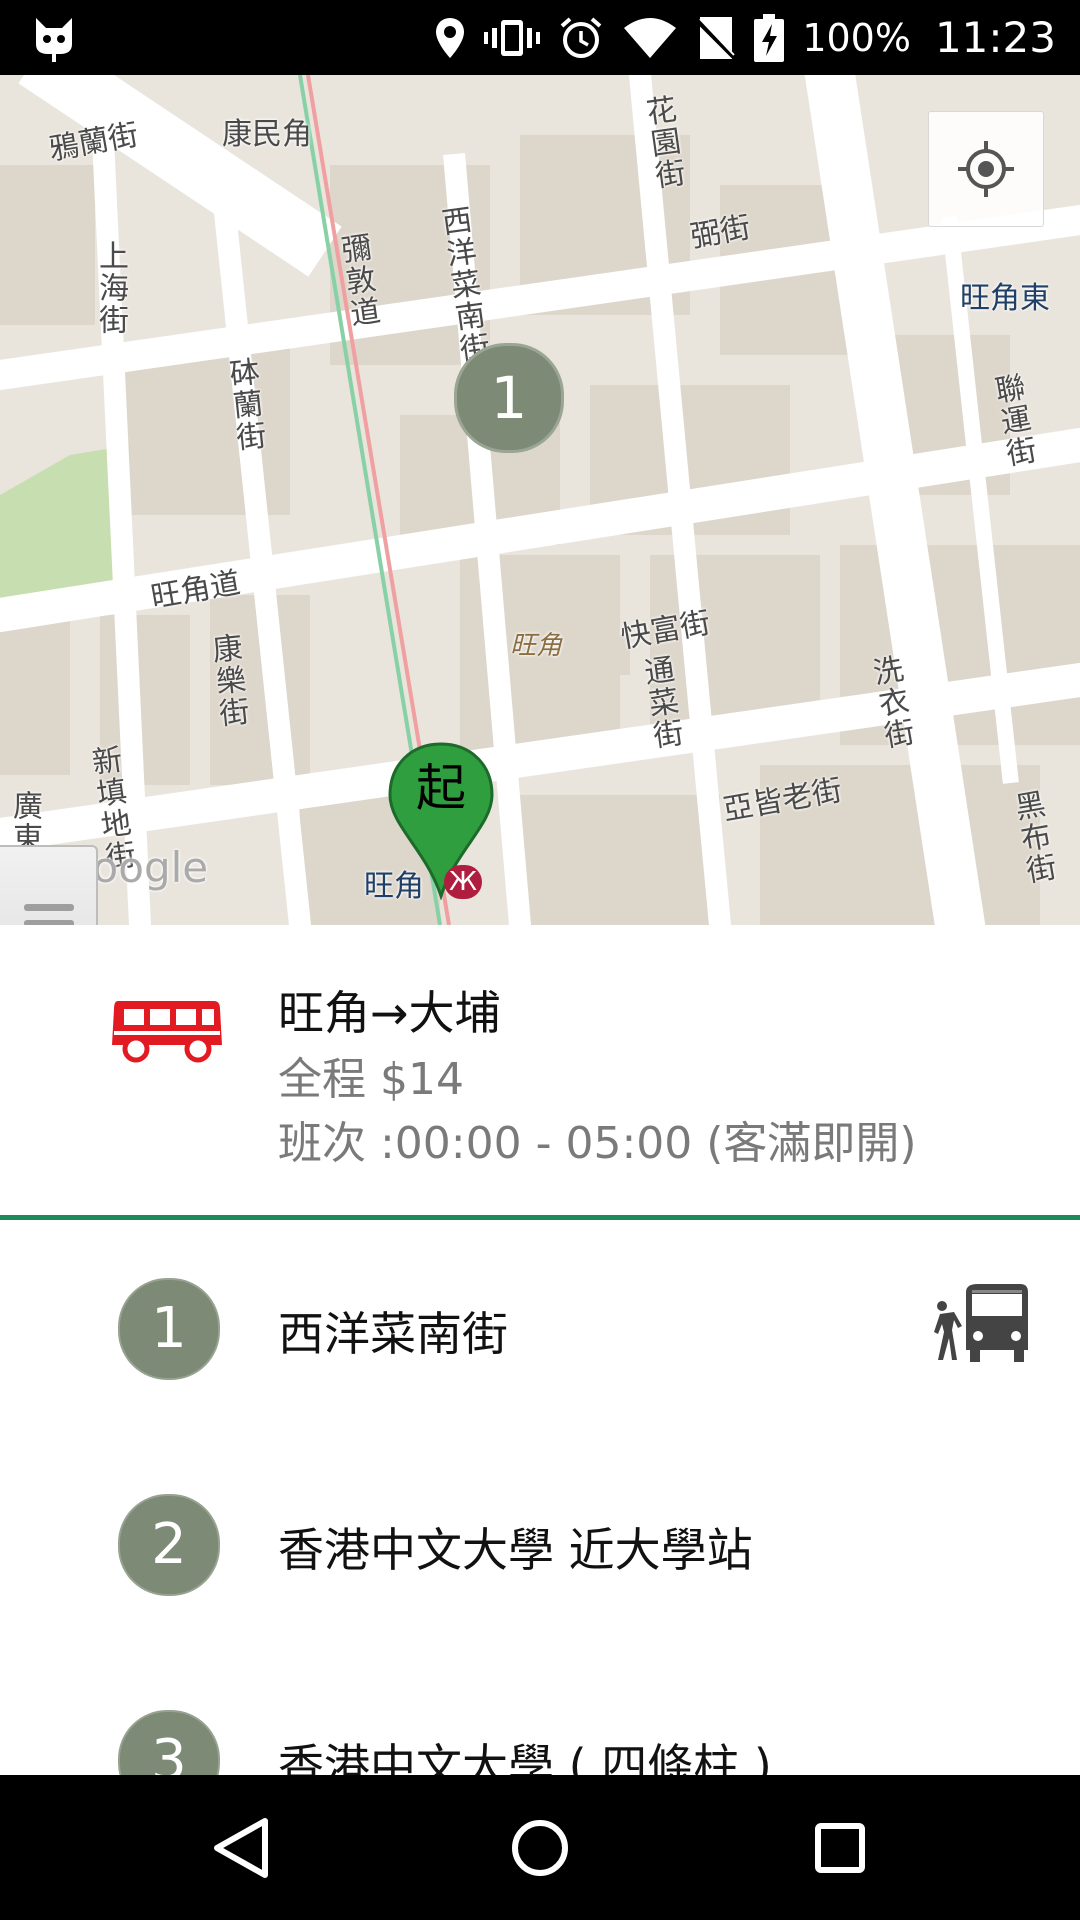 The image size is (1080, 1920). Describe the element at coordinates (393, 1334) in the screenshot. I see `stop-name: 西洋菜南街` at that location.